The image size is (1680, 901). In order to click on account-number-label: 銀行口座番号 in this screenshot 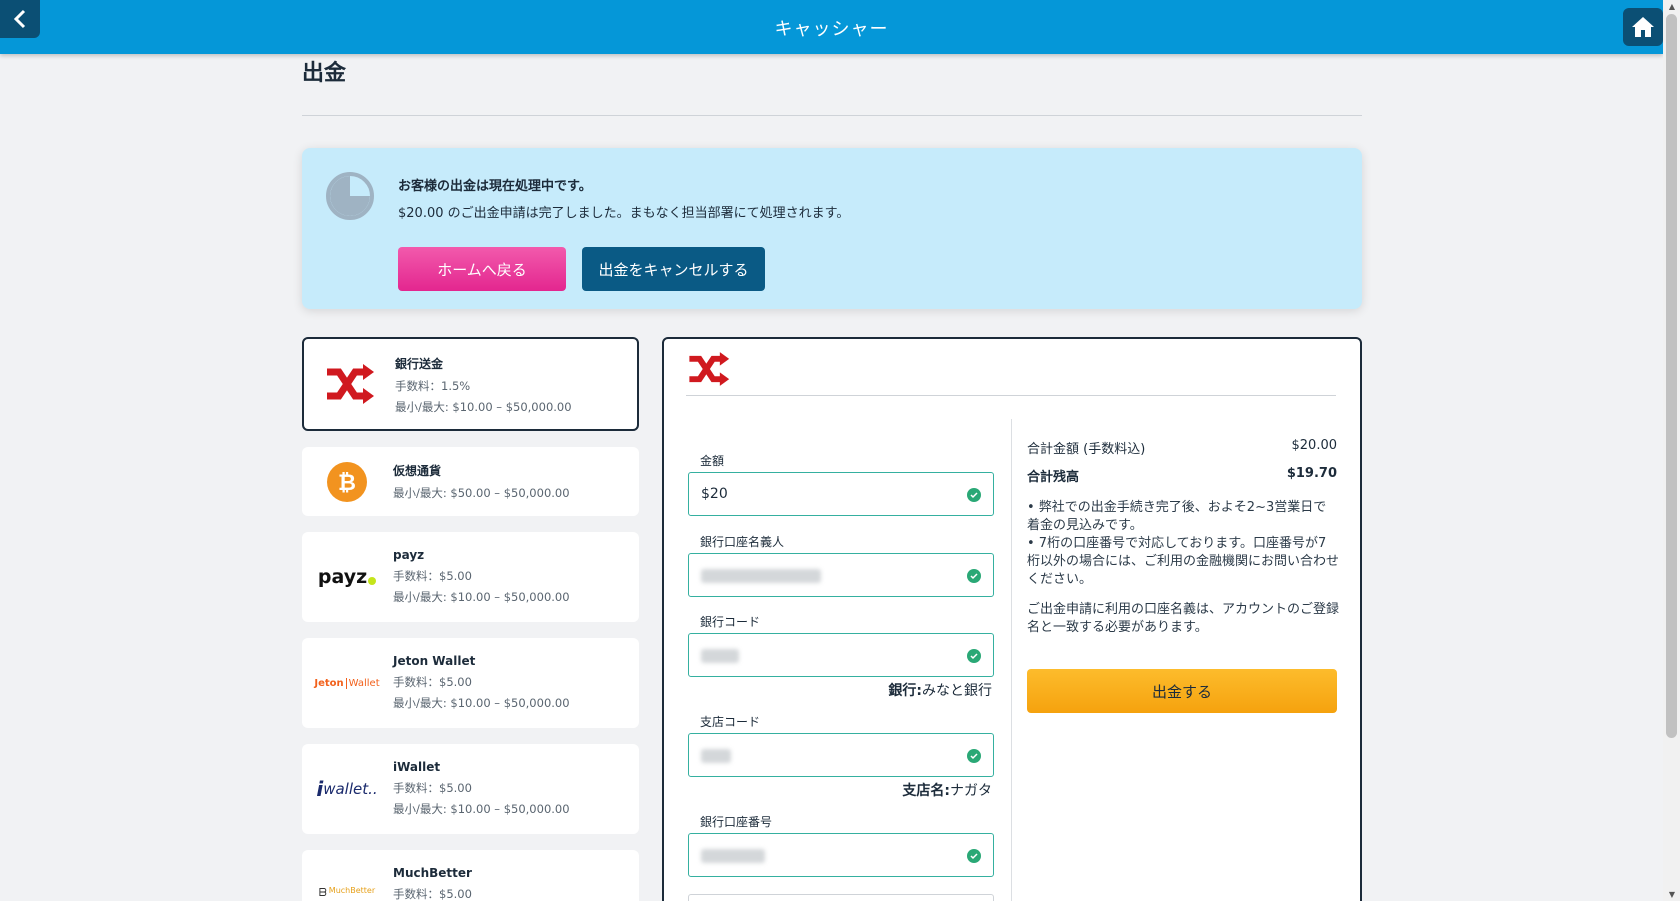, I will do `click(736, 822)`.